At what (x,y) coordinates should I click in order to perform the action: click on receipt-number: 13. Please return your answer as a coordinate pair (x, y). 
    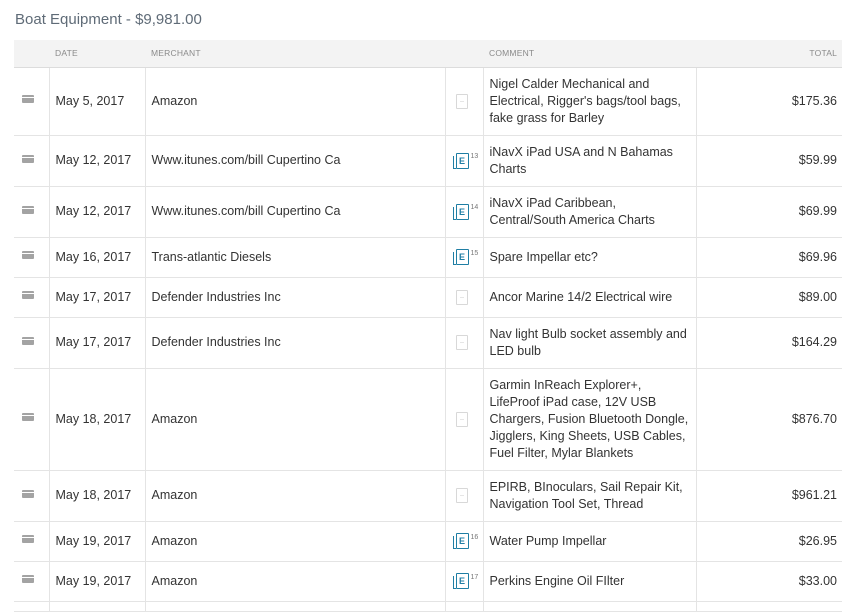
    Looking at the image, I should click on (474, 156).